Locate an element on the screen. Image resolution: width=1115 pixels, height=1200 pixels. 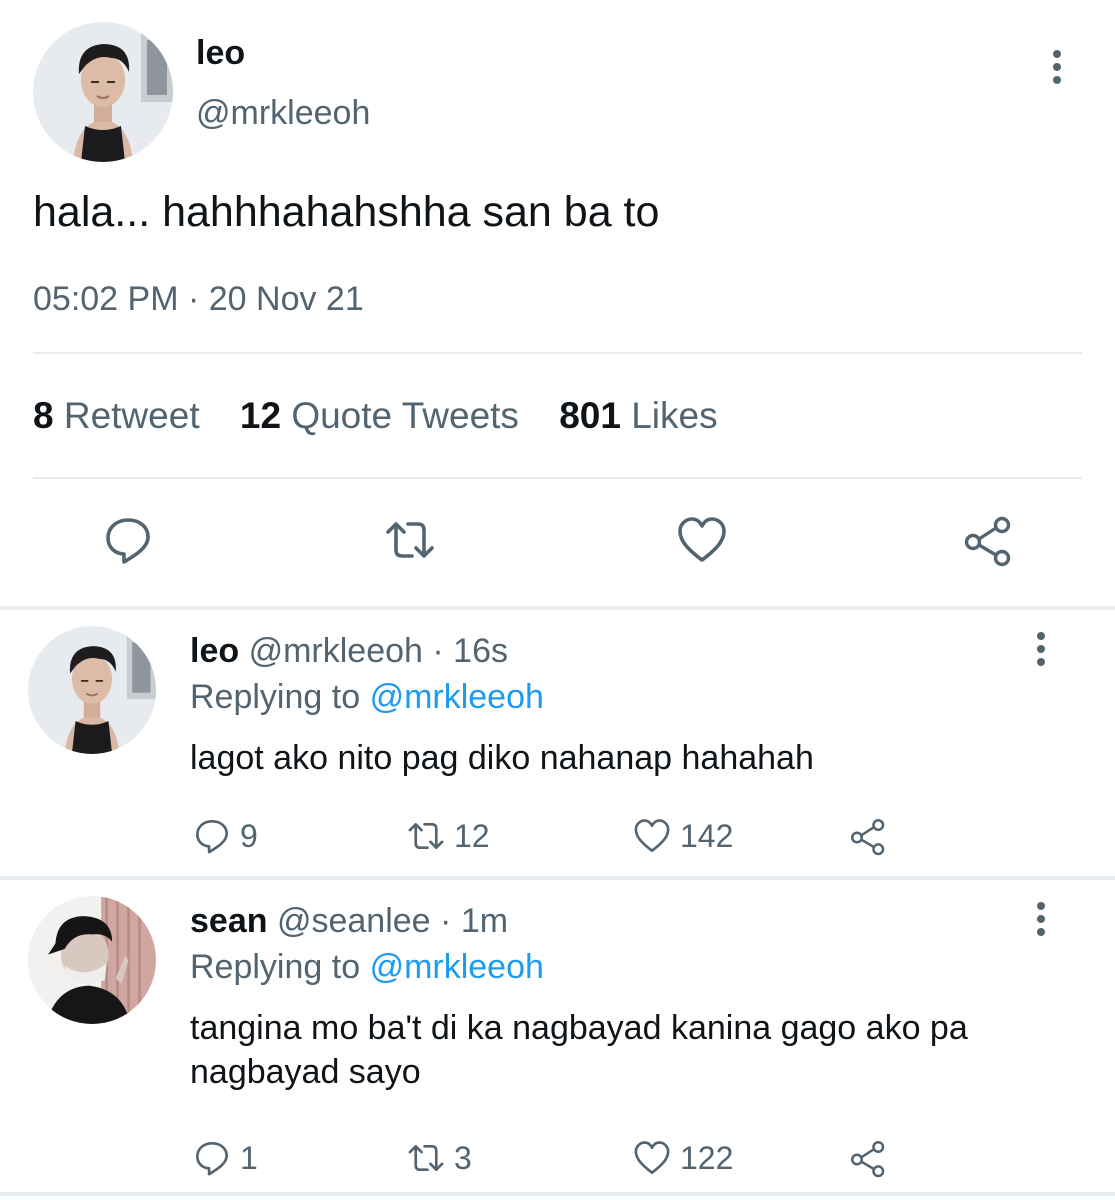
reply-header: leo @mrkleeoh · 16s is located at coordinates (349, 651).